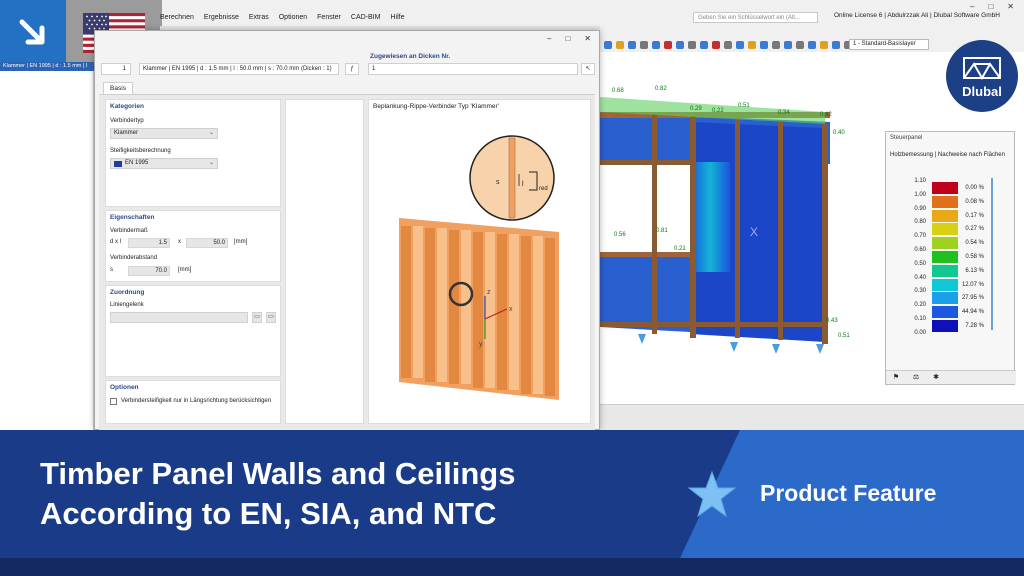 The height and width of the screenshot is (576, 1024). I want to click on steifigkeit-select: EN 1995 ⌄, so click(164, 163).